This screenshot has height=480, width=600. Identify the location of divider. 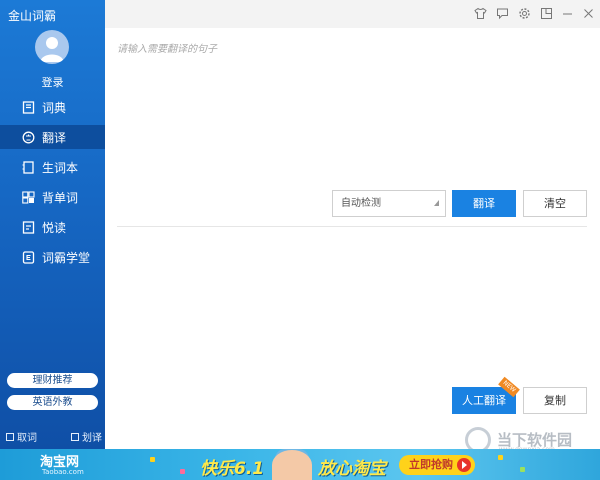
(352, 226).